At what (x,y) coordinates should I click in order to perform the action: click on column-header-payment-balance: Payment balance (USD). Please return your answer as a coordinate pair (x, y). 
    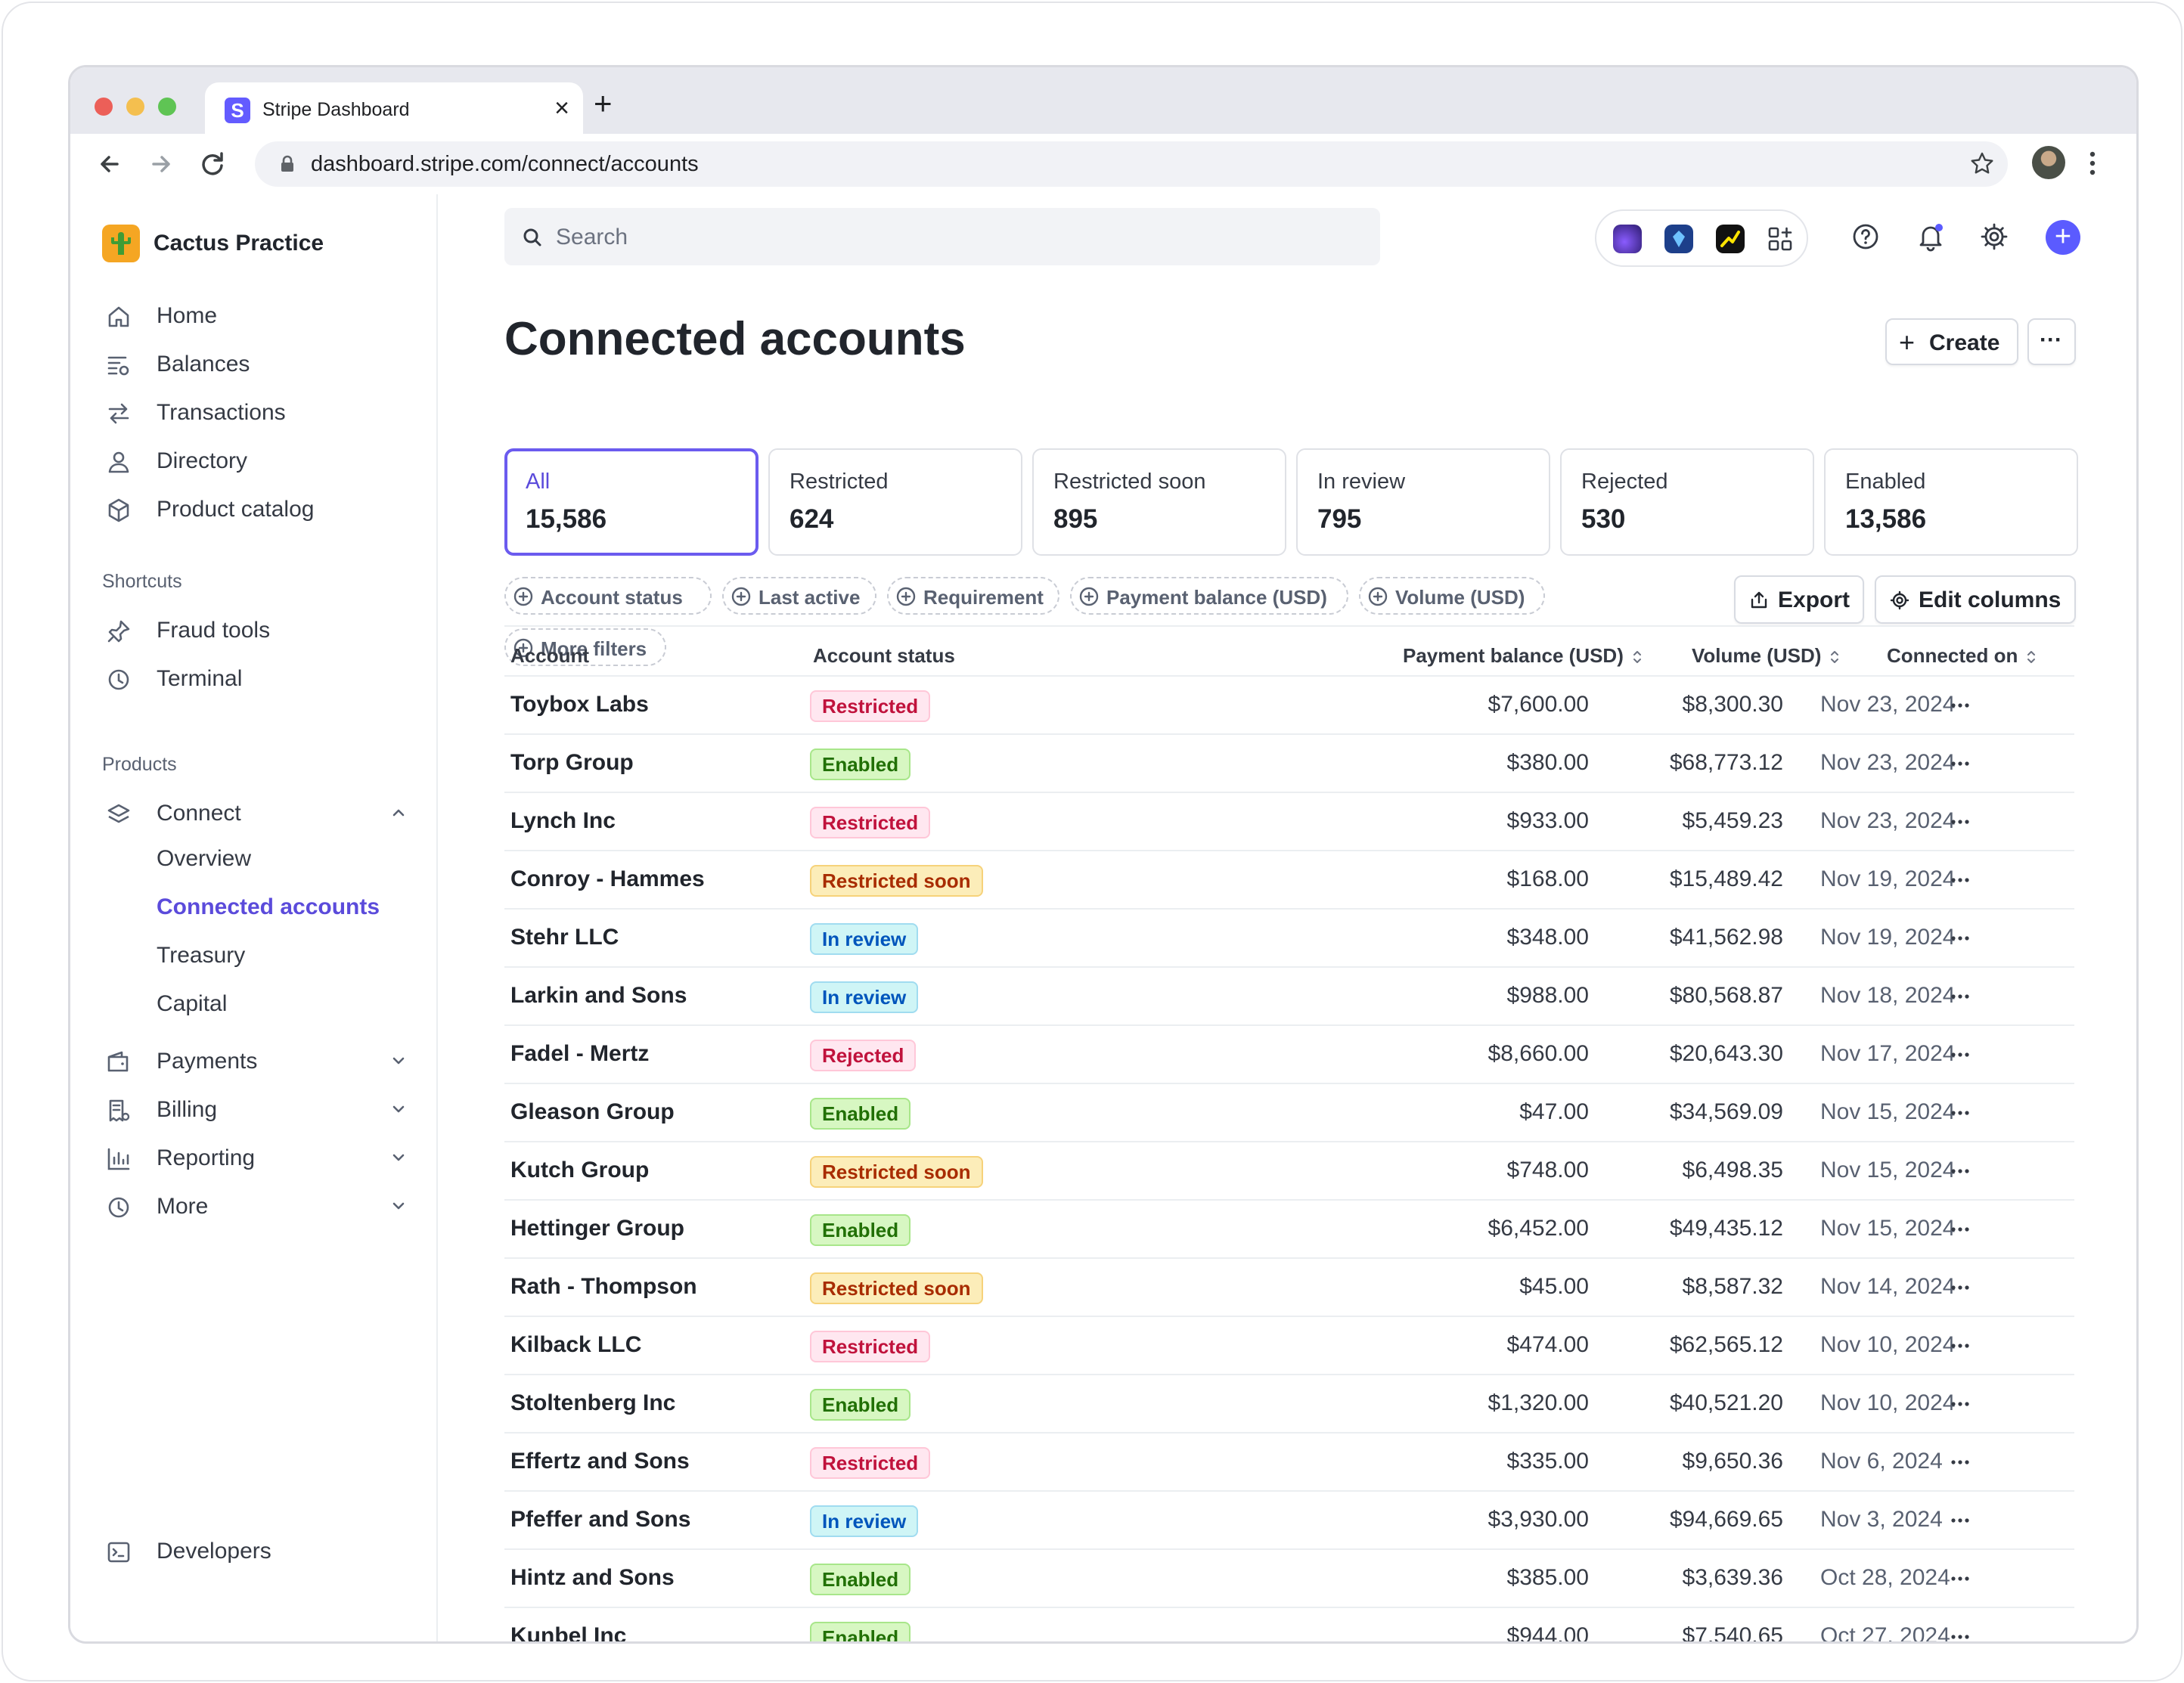
    Looking at the image, I should click on (1523, 656).